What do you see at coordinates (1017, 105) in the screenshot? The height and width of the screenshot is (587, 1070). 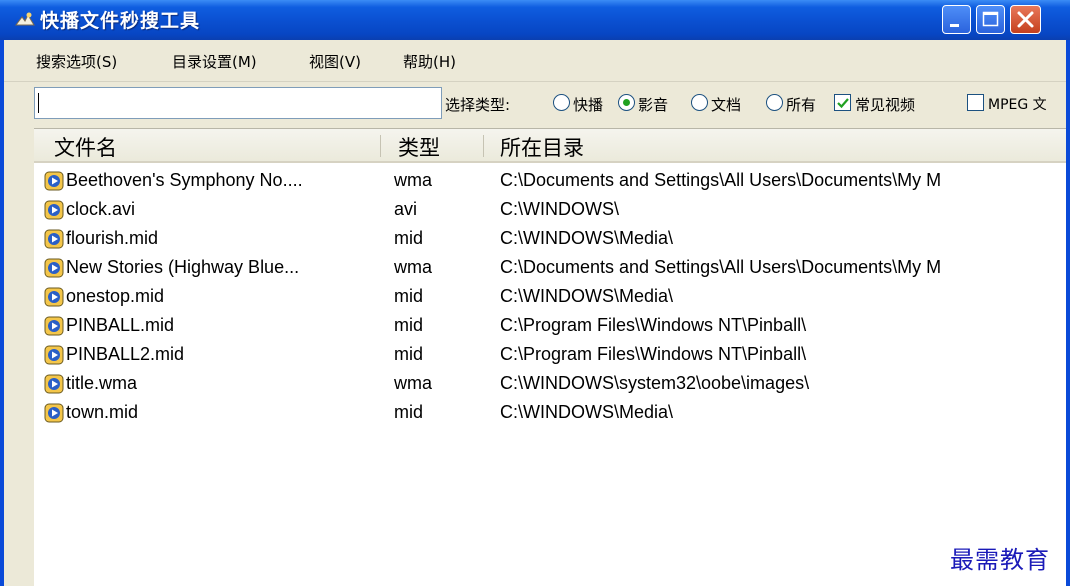 I see `checkbox-mpeg-label: MPEG 文` at bounding box center [1017, 105].